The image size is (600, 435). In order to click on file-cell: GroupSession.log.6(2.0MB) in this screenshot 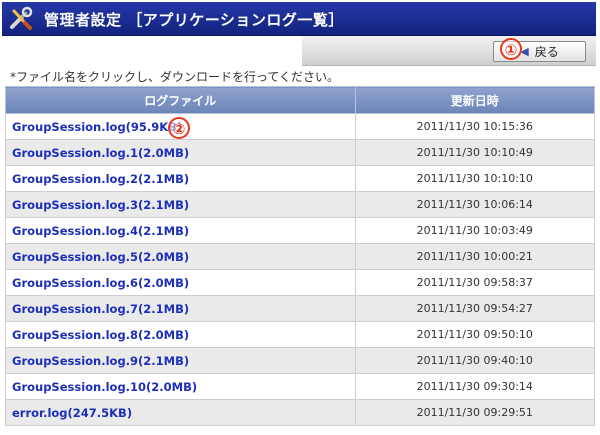, I will do `click(180, 282)`.